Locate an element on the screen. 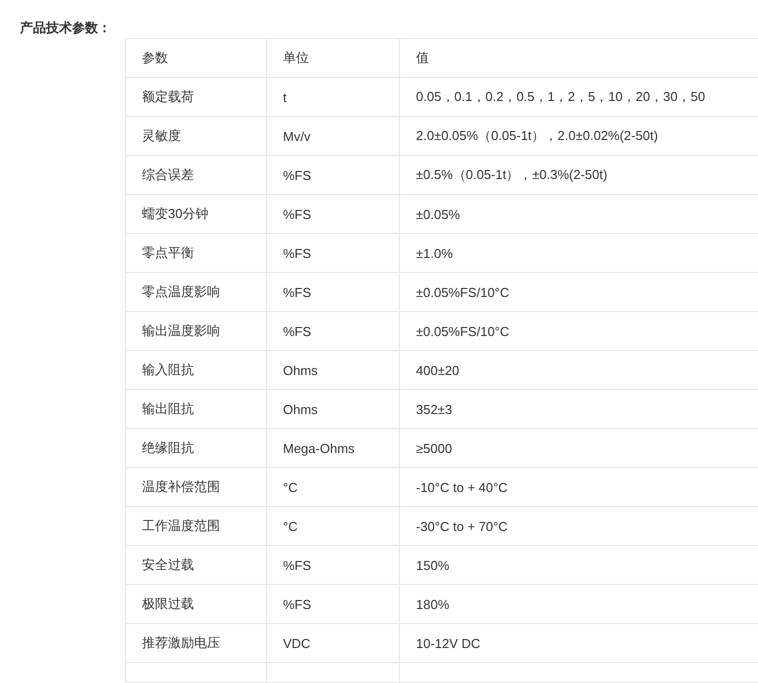  table-cell: 综合误差 is located at coordinates (196, 175).